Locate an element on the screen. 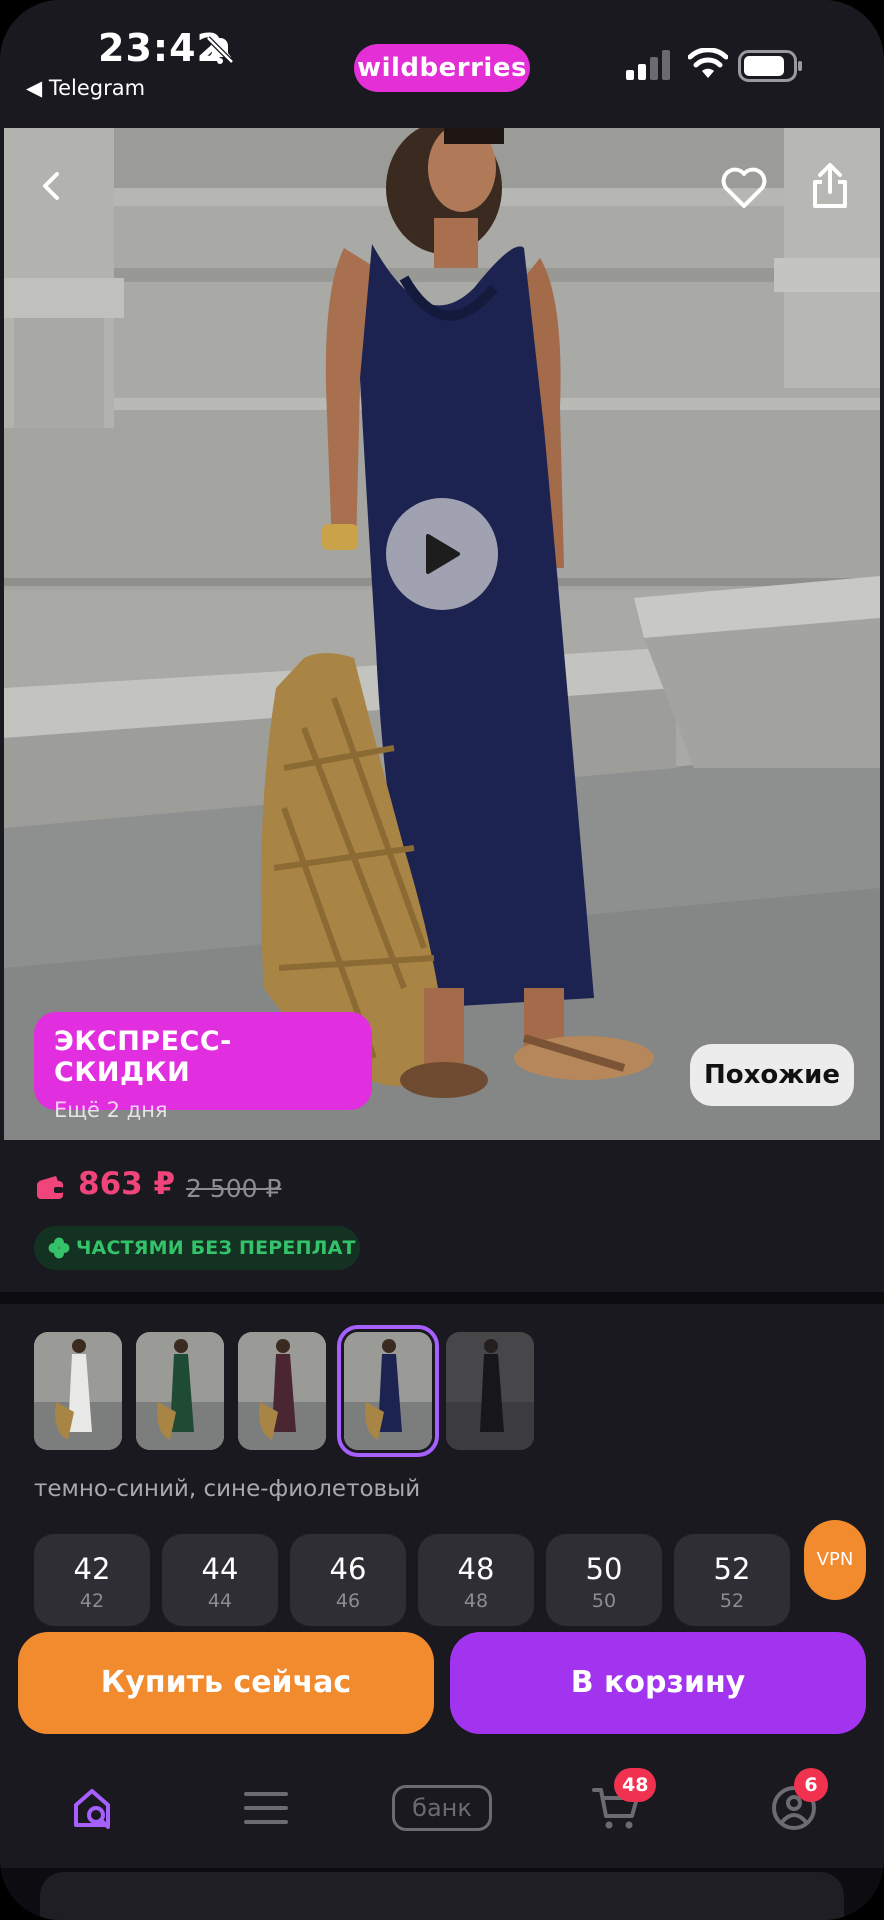  size-option-50: 50 50 is located at coordinates (604, 1580).